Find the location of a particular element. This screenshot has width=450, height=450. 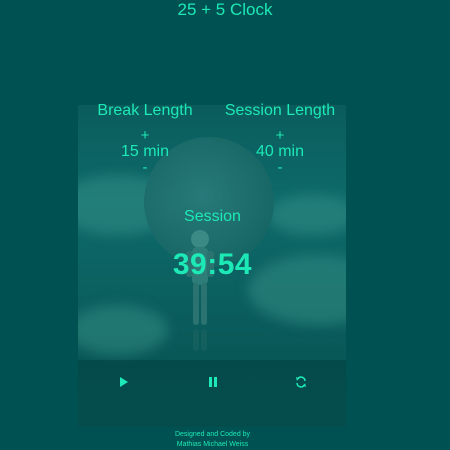

break-label: Break Length is located at coordinates (145, 110).